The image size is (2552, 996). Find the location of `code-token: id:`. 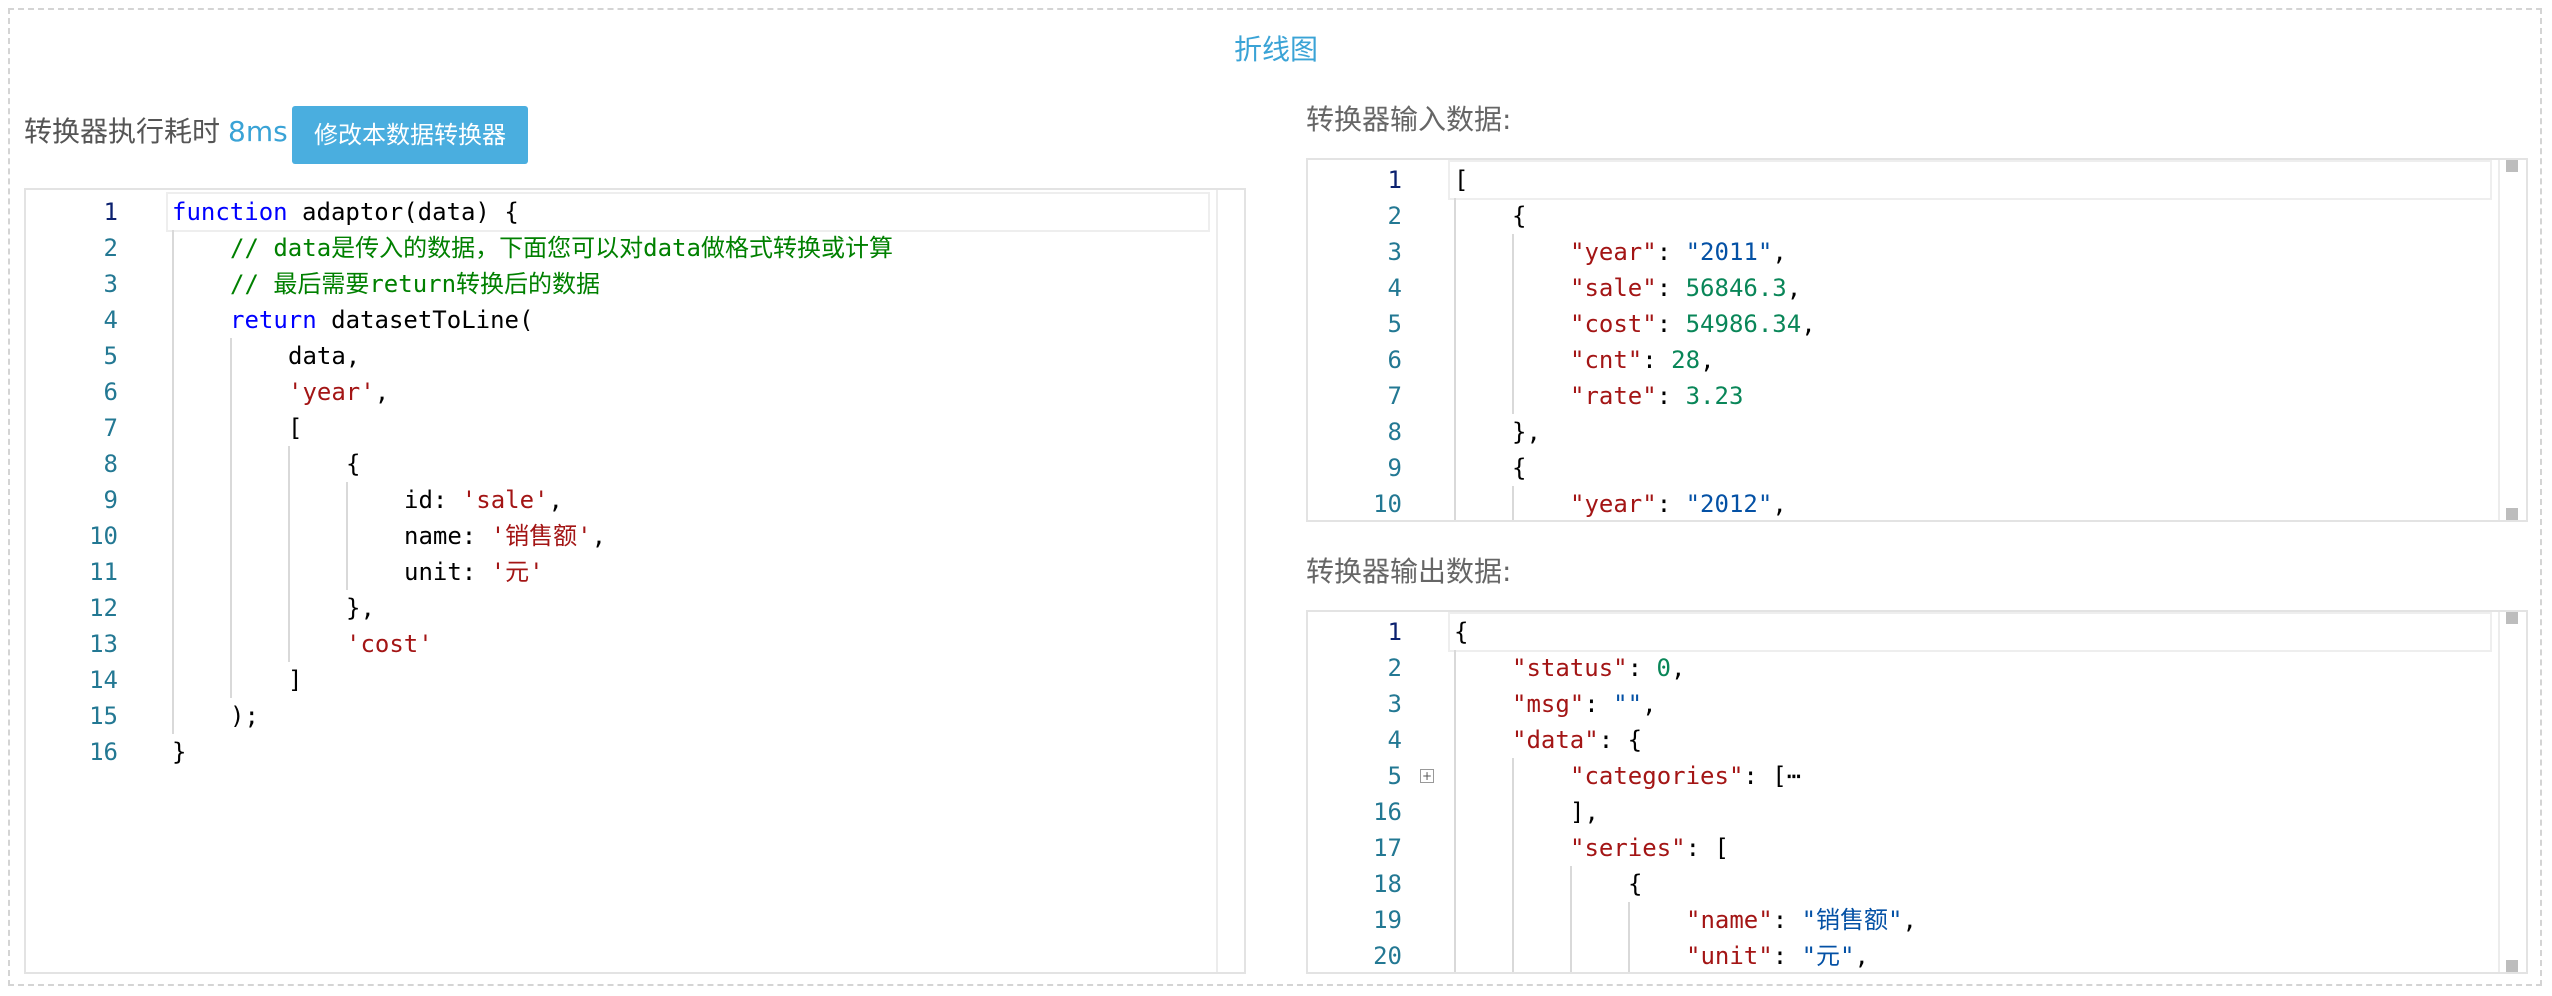

code-token: id: is located at coordinates (433, 500).